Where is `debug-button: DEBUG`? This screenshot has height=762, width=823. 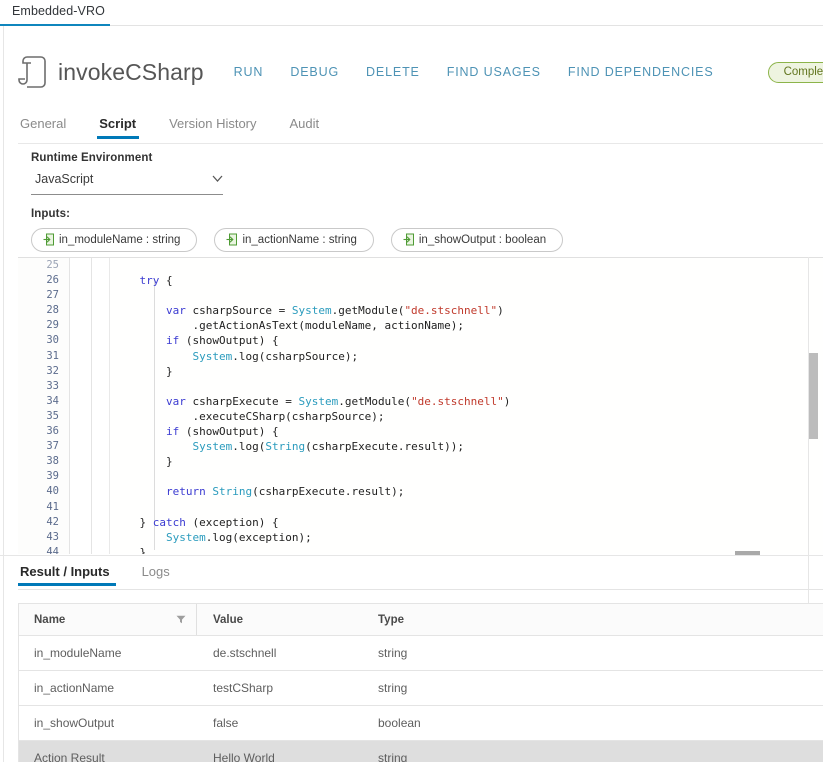 debug-button: DEBUG is located at coordinates (314, 72).